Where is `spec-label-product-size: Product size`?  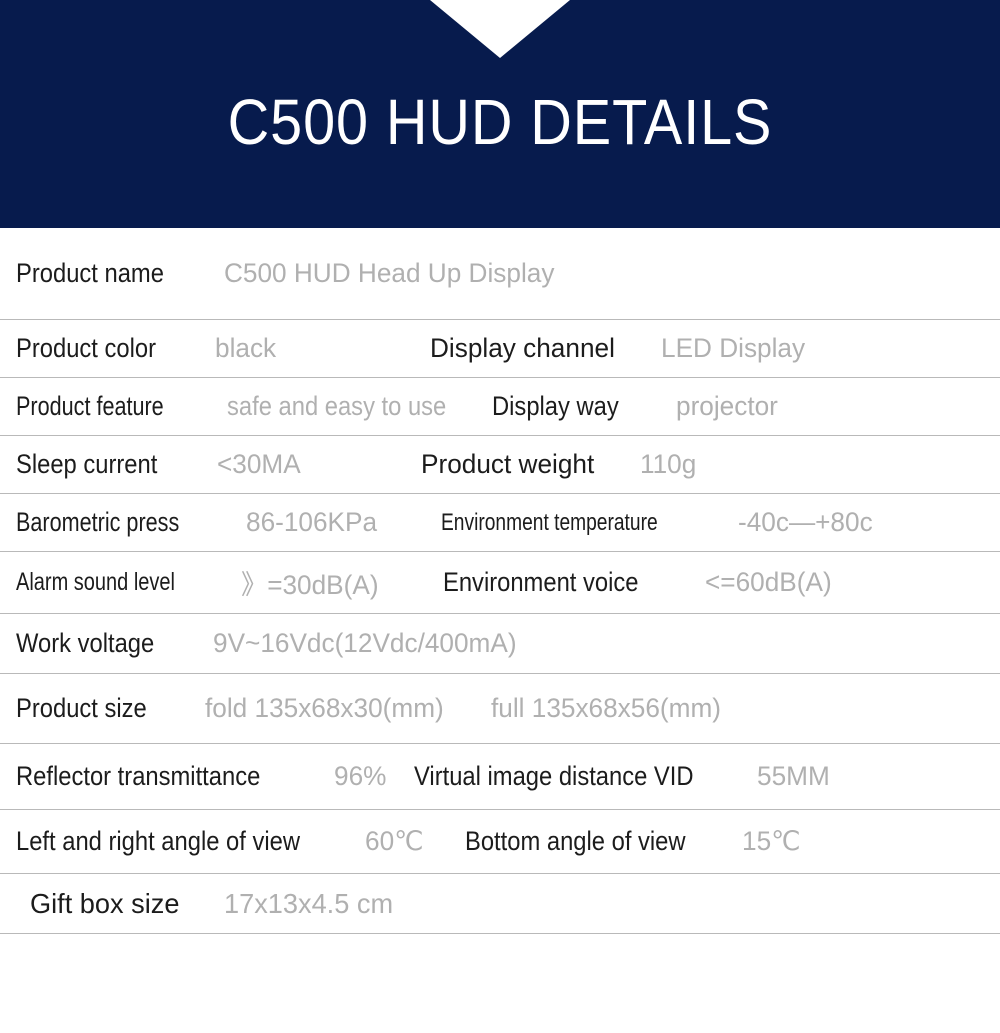 spec-label-product-size: Product size is located at coordinates (81, 708).